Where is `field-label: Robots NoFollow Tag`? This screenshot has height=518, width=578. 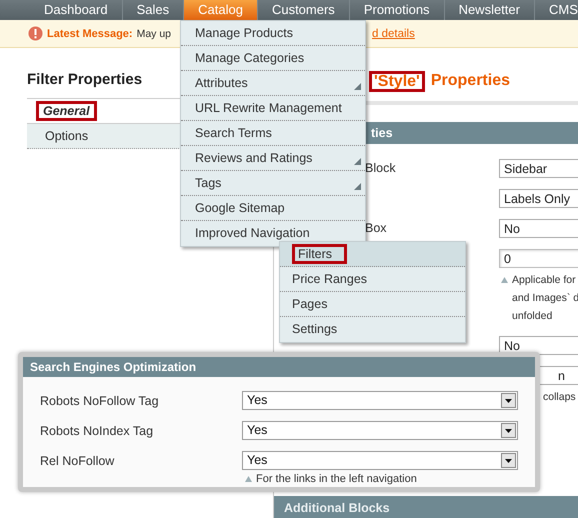
field-label: Robots NoFollow Tag is located at coordinates (100, 401).